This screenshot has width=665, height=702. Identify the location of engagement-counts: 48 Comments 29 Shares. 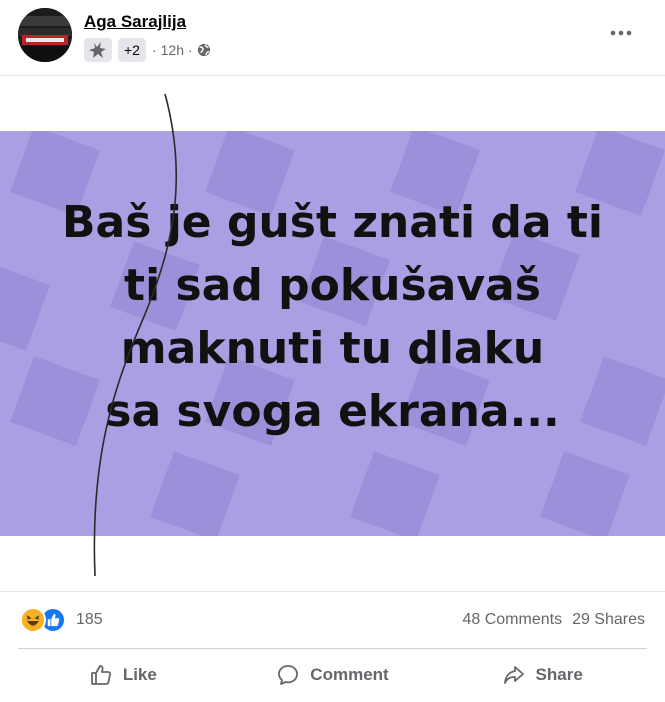
(553, 620).